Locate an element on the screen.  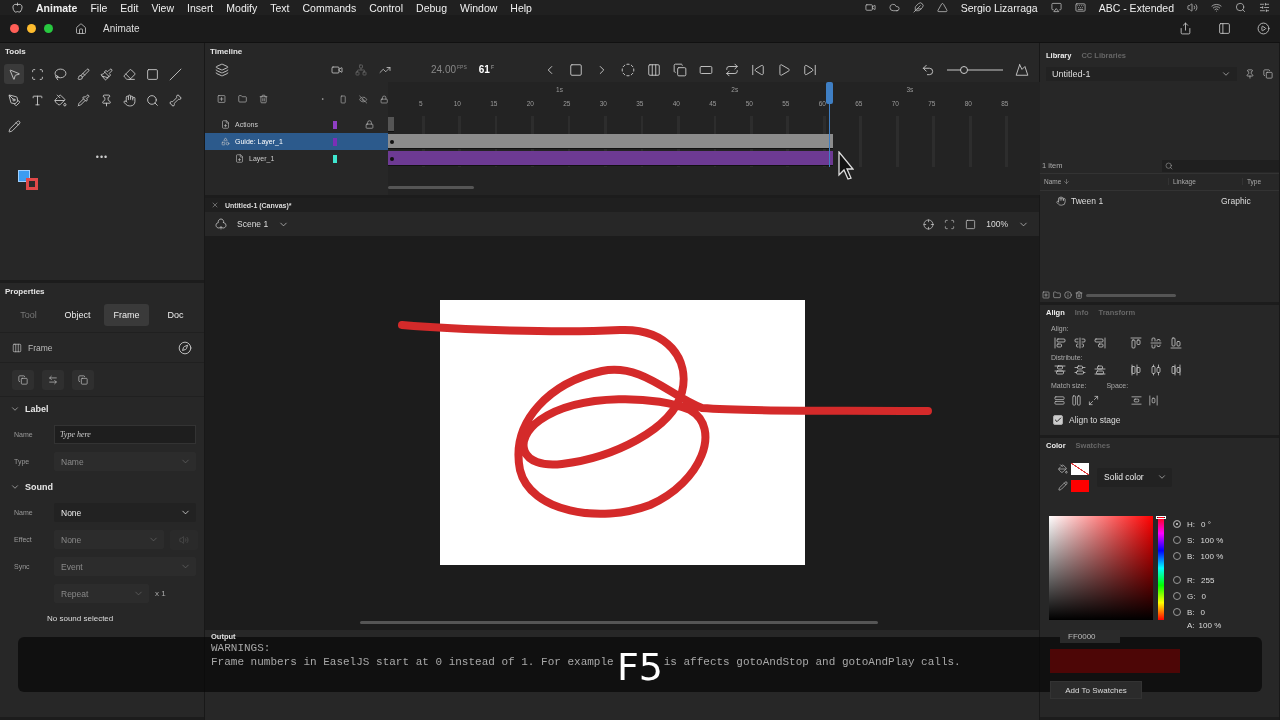
distribute-right-icon is located at coordinates (1176, 370).